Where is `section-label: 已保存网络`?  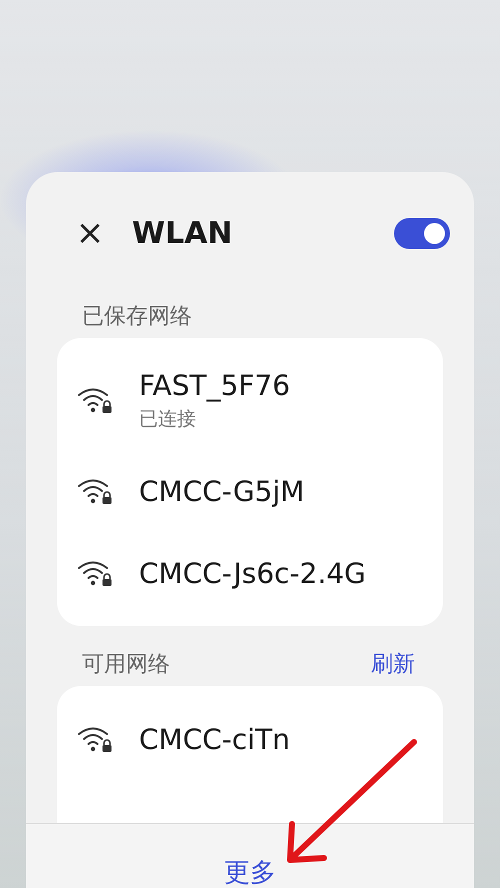
section-label: 已保存网络 is located at coordinates (137, 317).